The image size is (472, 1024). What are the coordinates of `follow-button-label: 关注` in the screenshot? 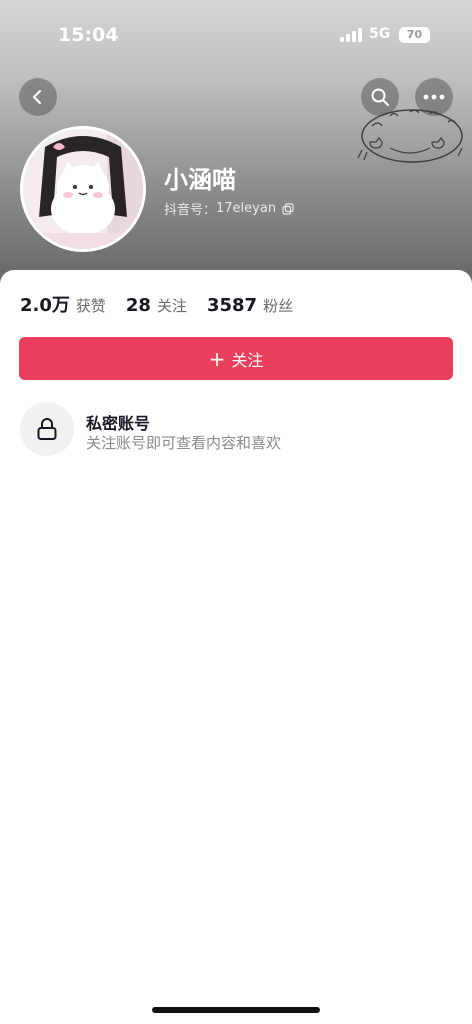 It's located at (247, 360).